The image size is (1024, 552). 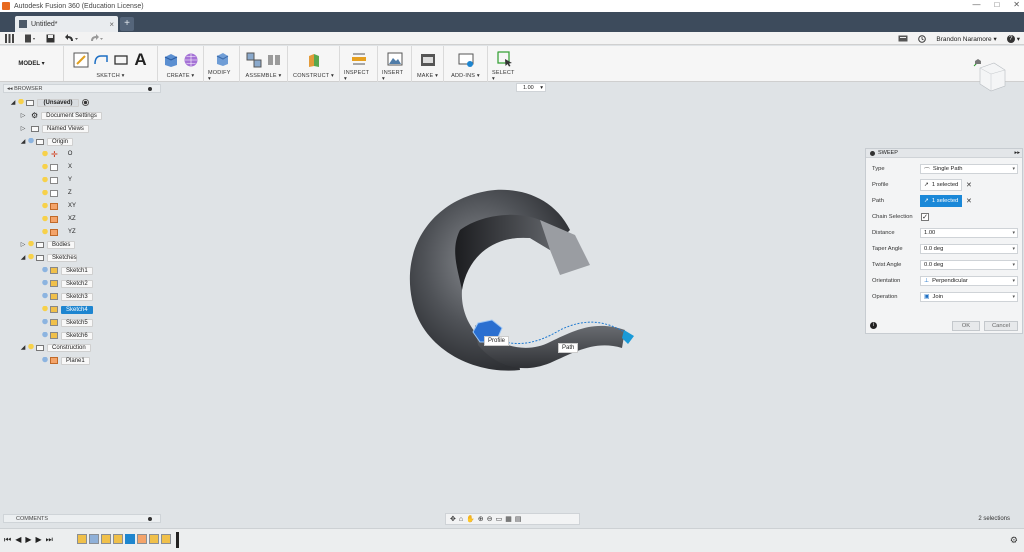 What do you see at coordinates (130, 539) in the screenshot?
I see `timeline-sketch-selected-icon` at bounding box center [130, 539].